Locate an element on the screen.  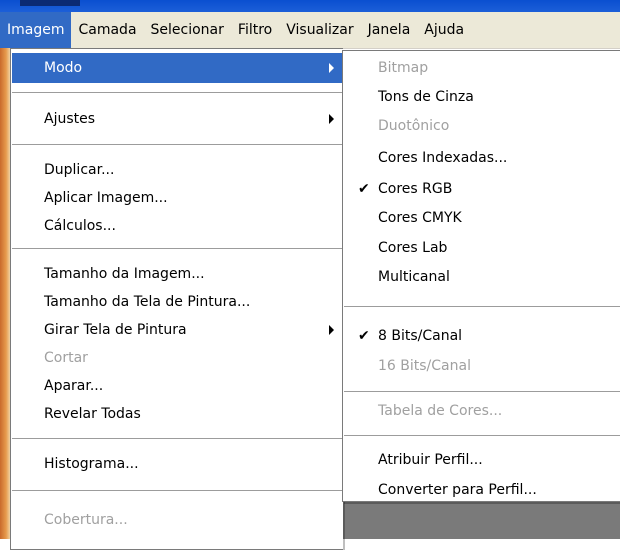
submenu-item-cores-rgb: ✔ Cores RGB is located at coordinates (482, 189).